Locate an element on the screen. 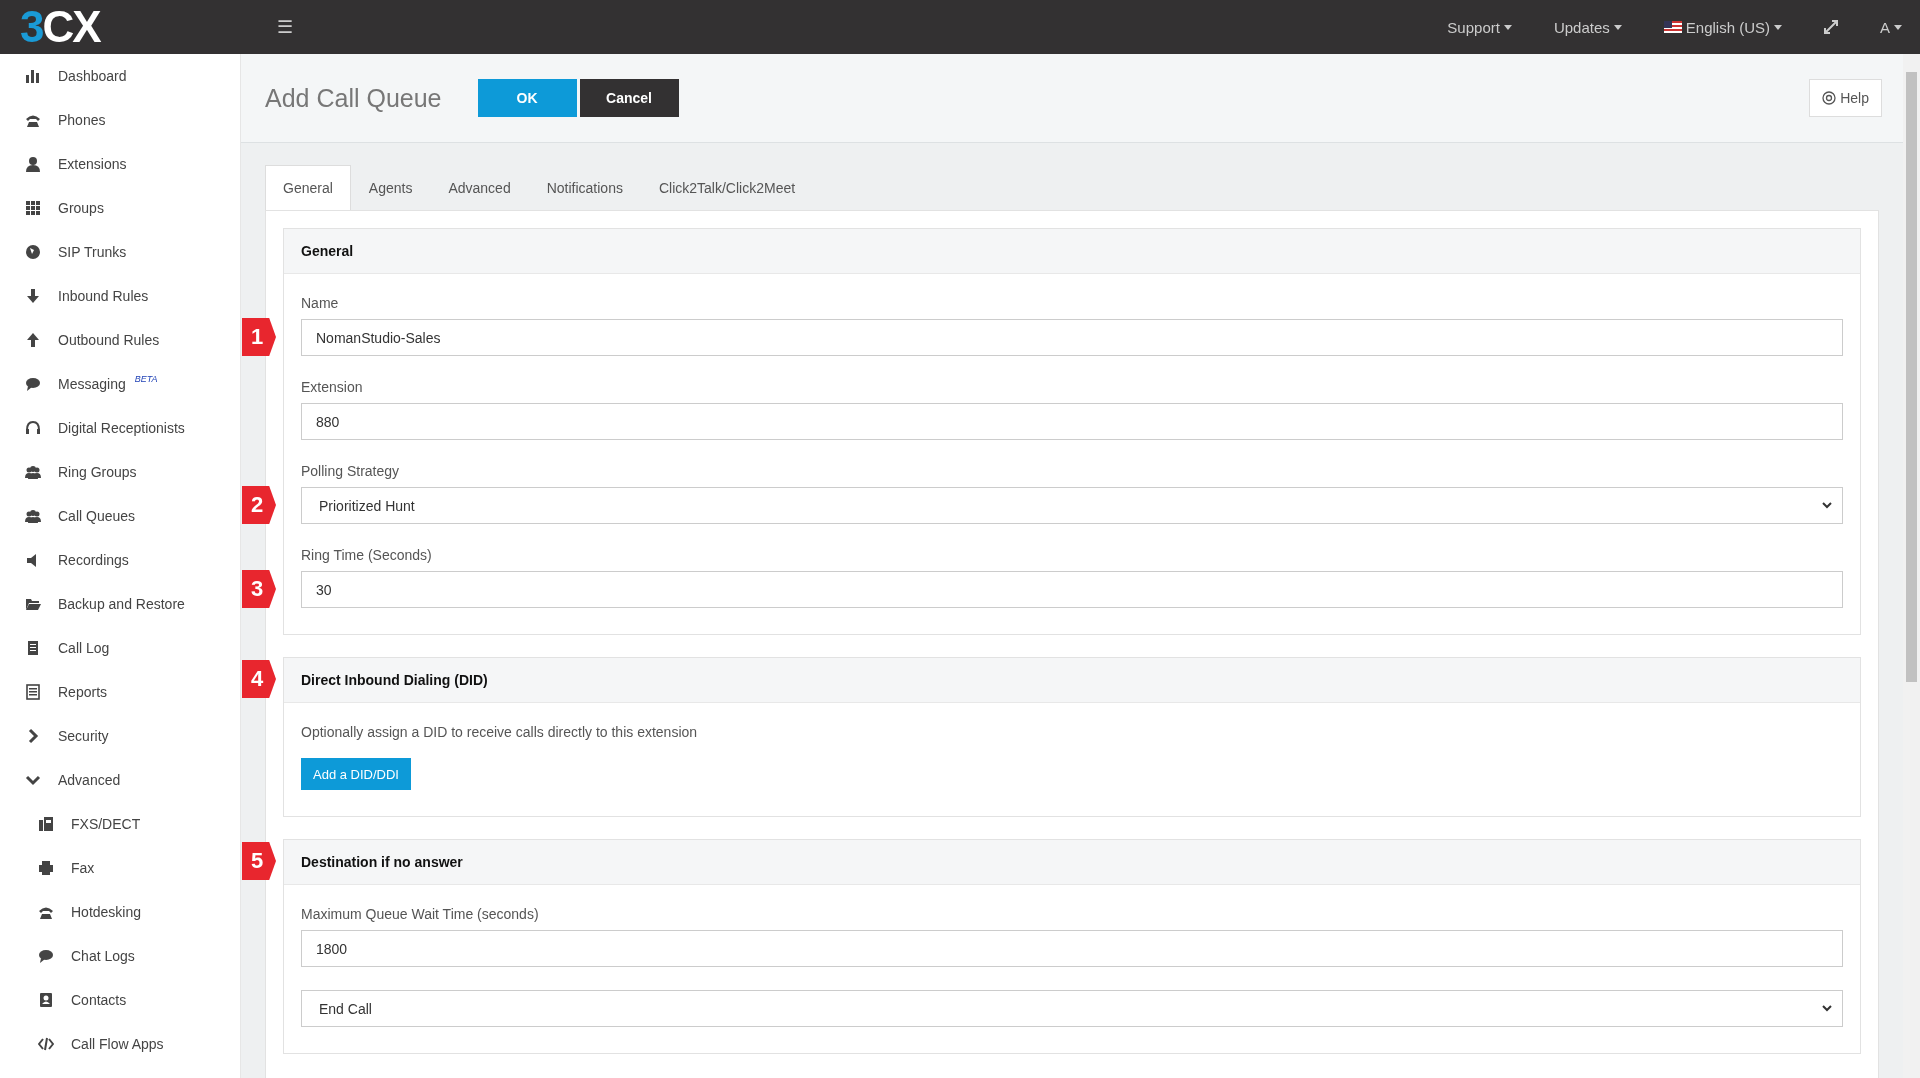 This screenshot has width=1920, height=1078. lifebuoy-icon is located at coordinates (1829, 98).